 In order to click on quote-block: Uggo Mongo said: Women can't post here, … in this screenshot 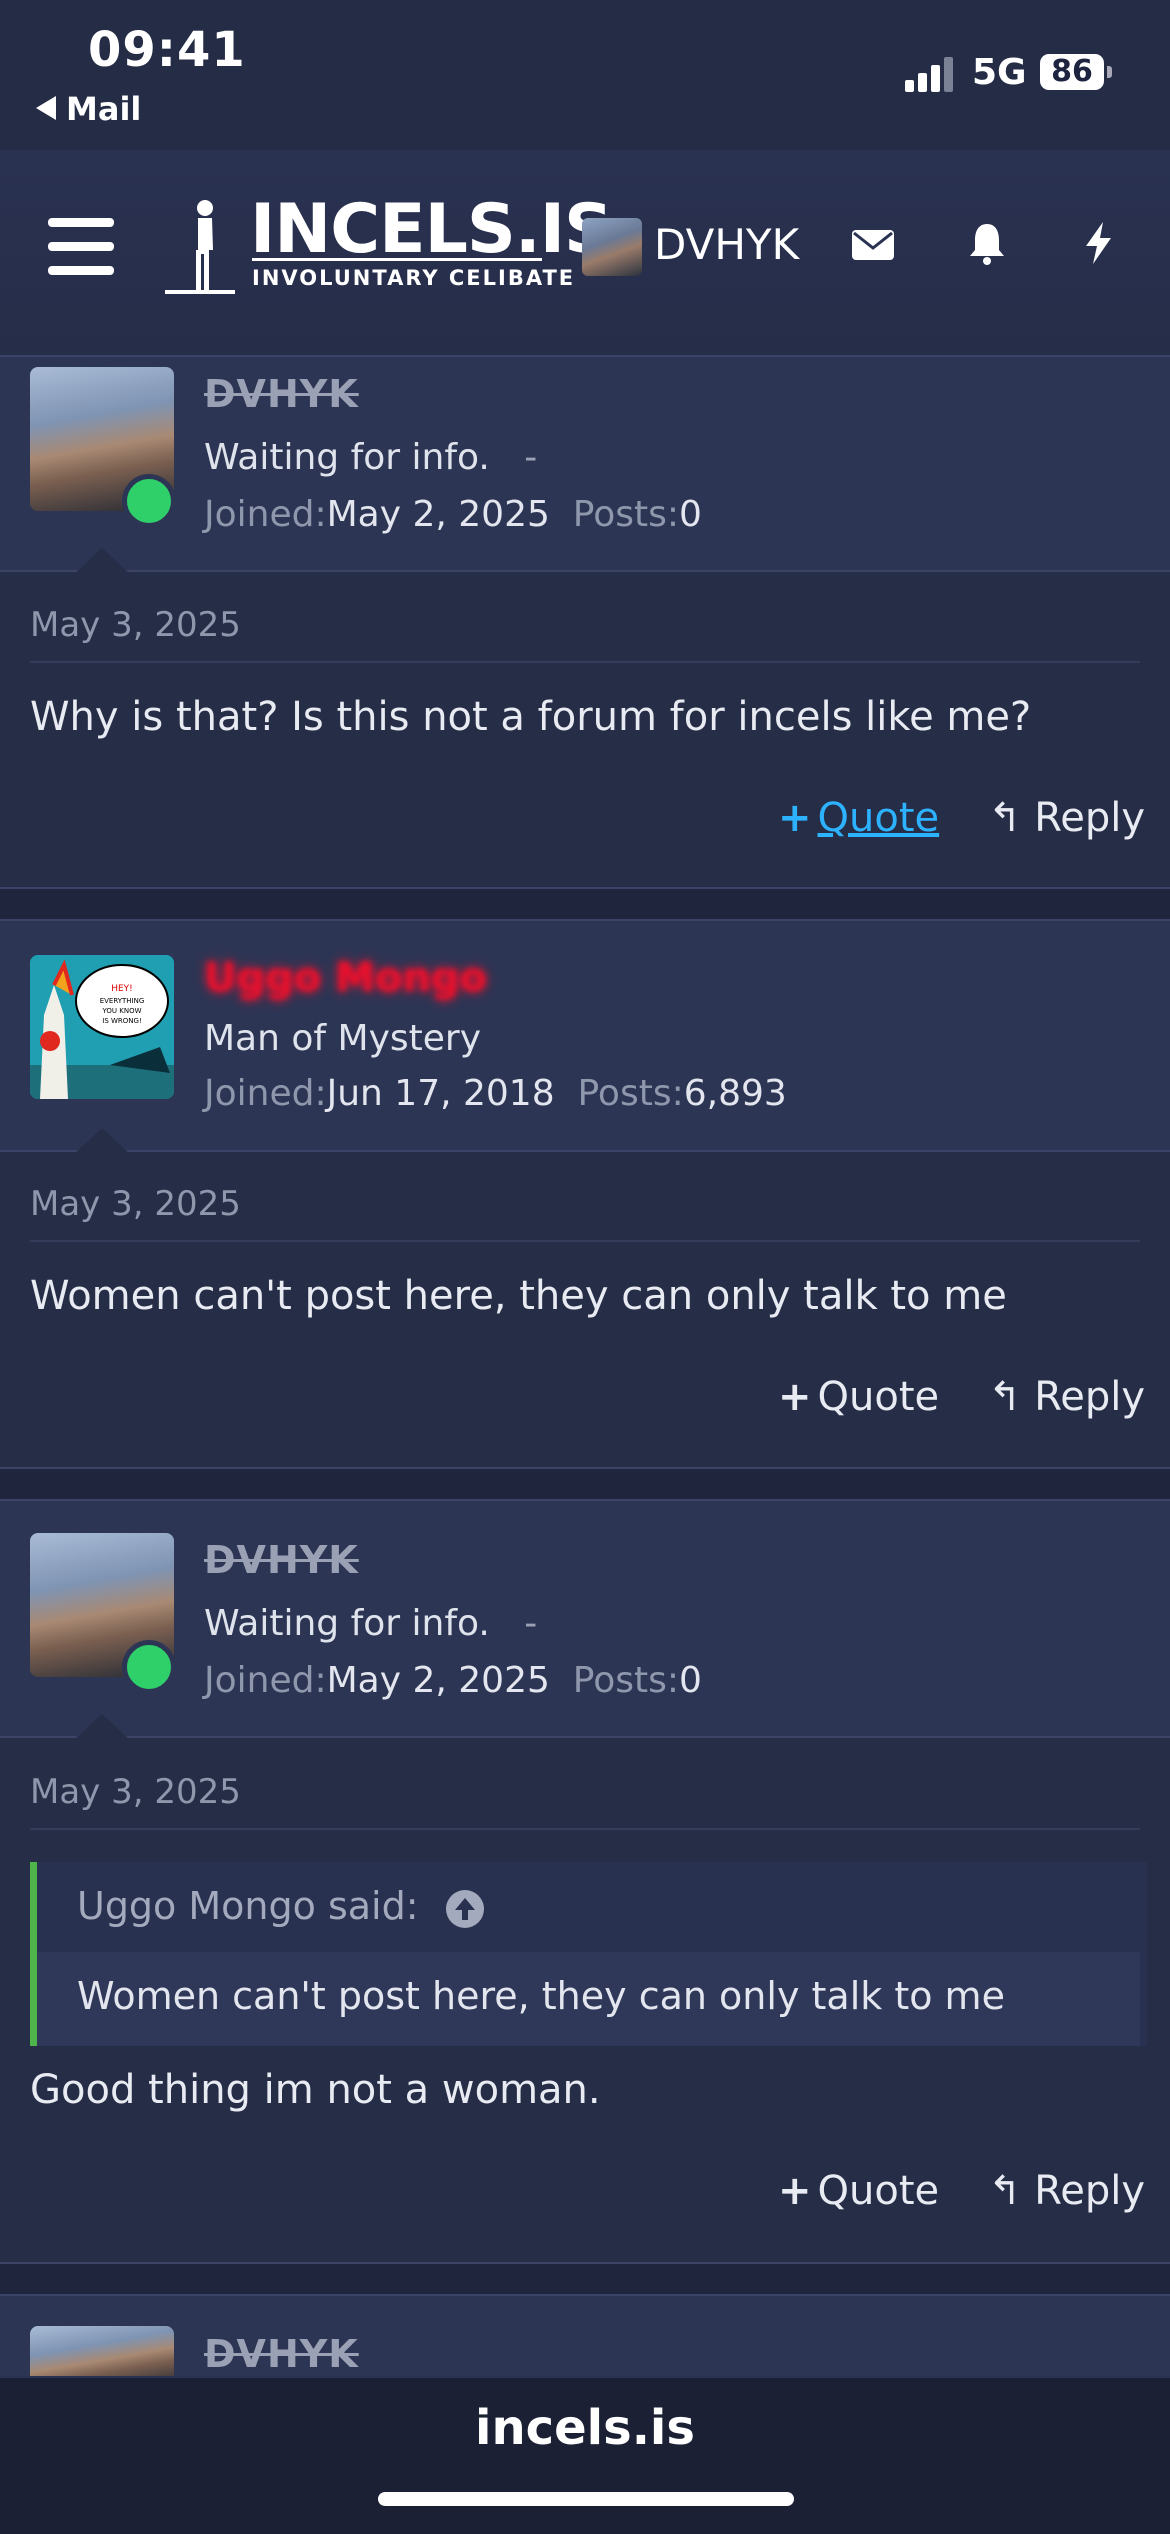, I will do `click(588, 1954)`.